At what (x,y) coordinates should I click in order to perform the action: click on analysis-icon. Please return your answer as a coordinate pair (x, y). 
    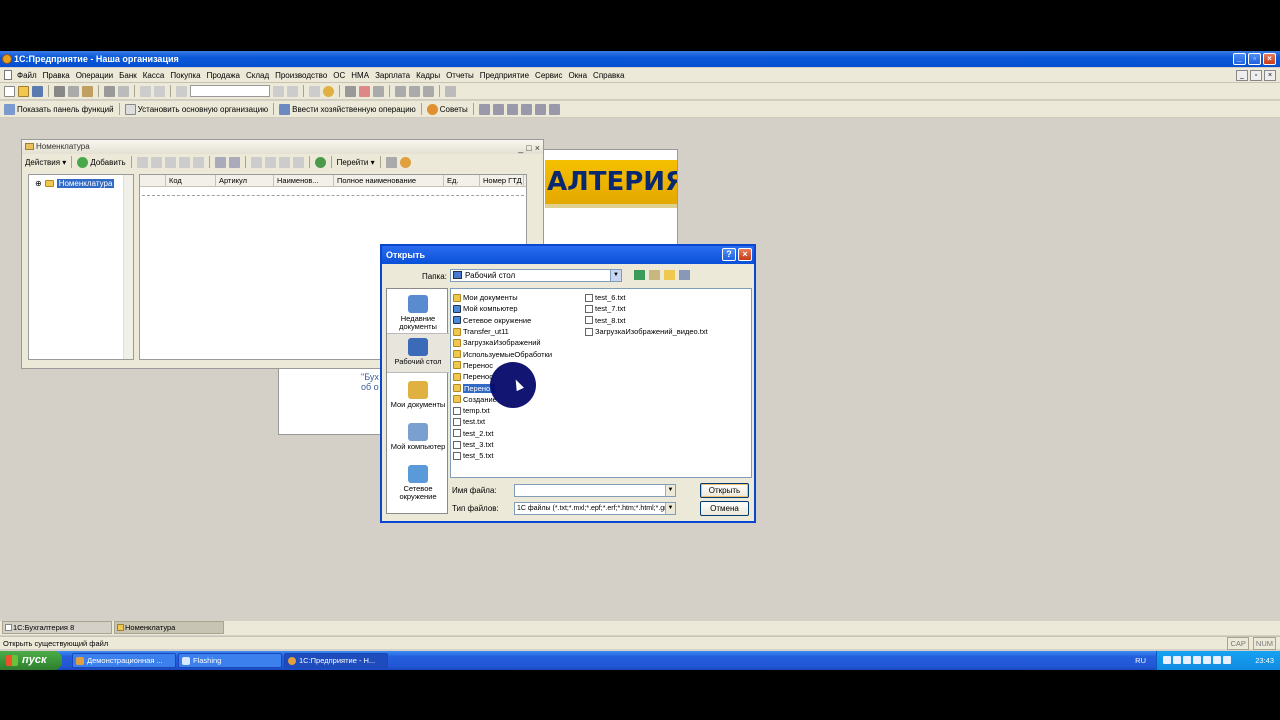
    Looking at the image, I should click on (540, 109).